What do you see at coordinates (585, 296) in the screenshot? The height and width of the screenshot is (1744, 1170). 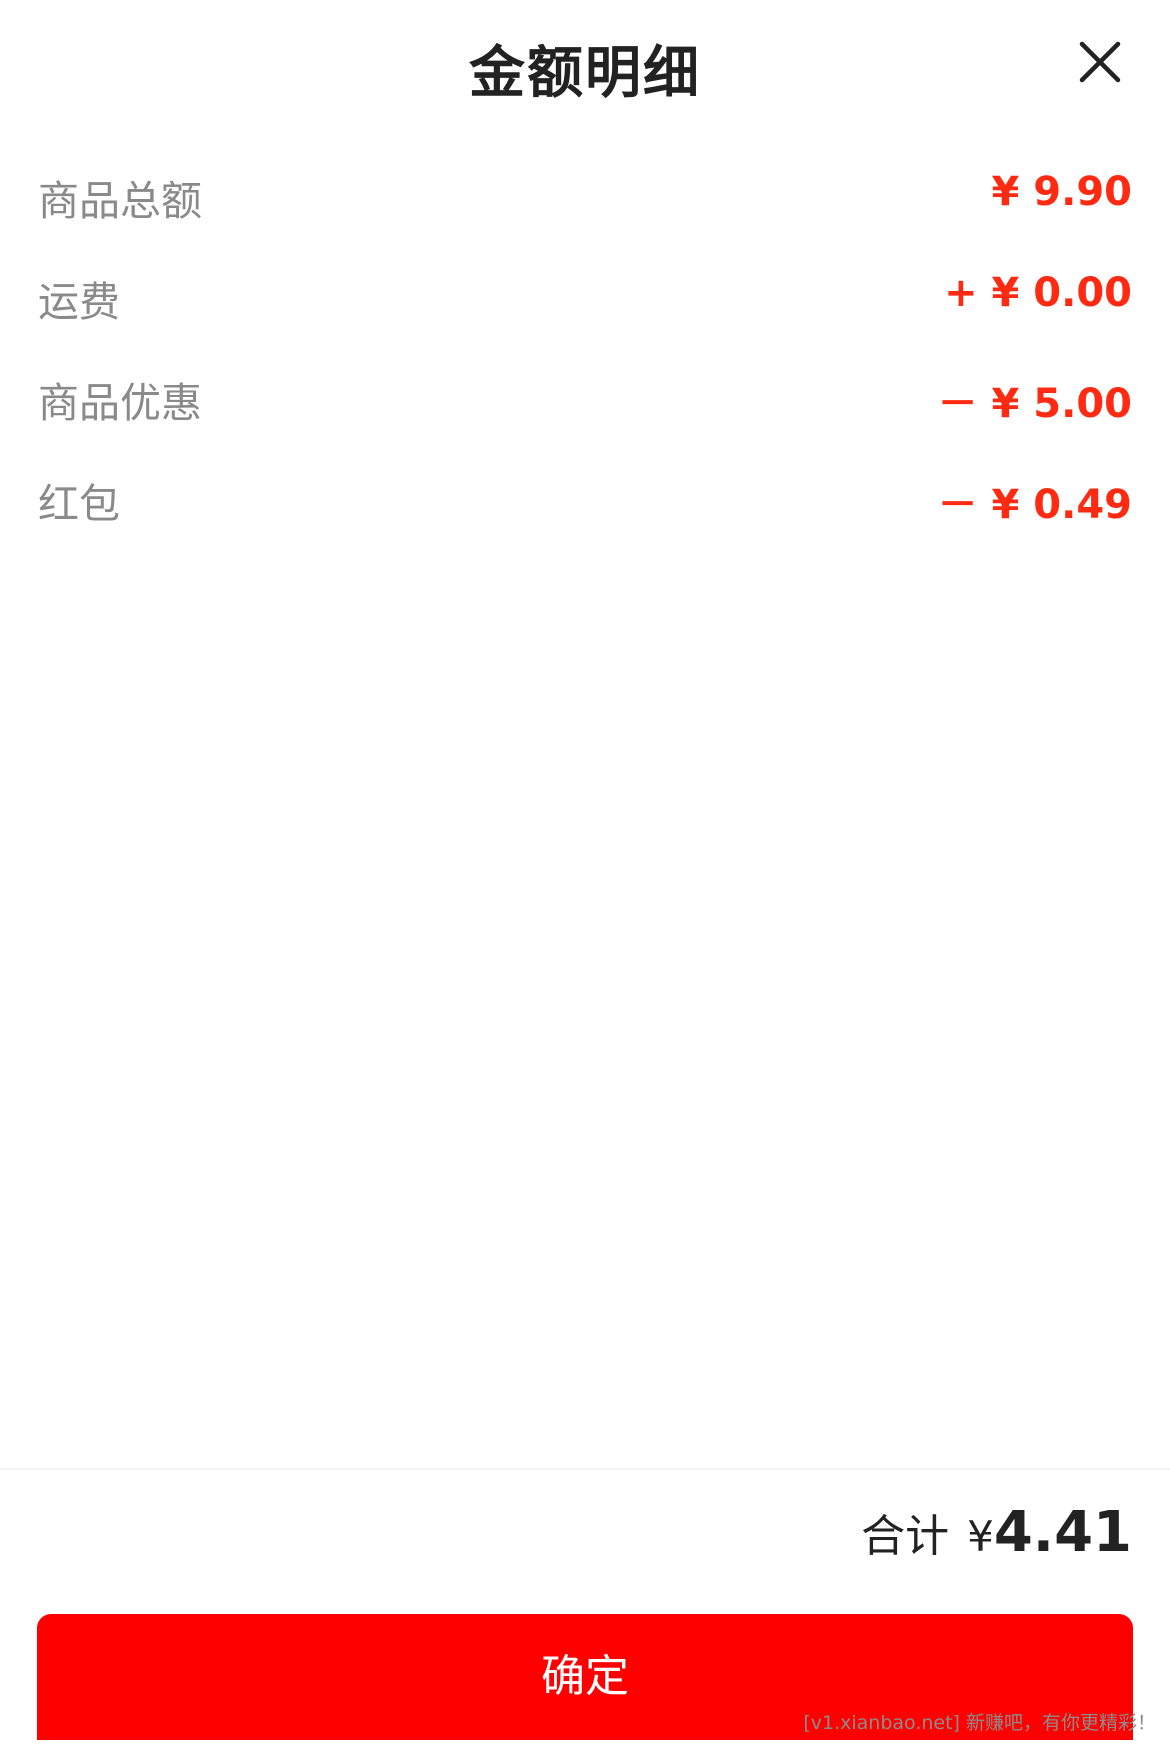 I see `row-shipping: 运费 + ¥ 0.00` at bounding box center [585, 296].